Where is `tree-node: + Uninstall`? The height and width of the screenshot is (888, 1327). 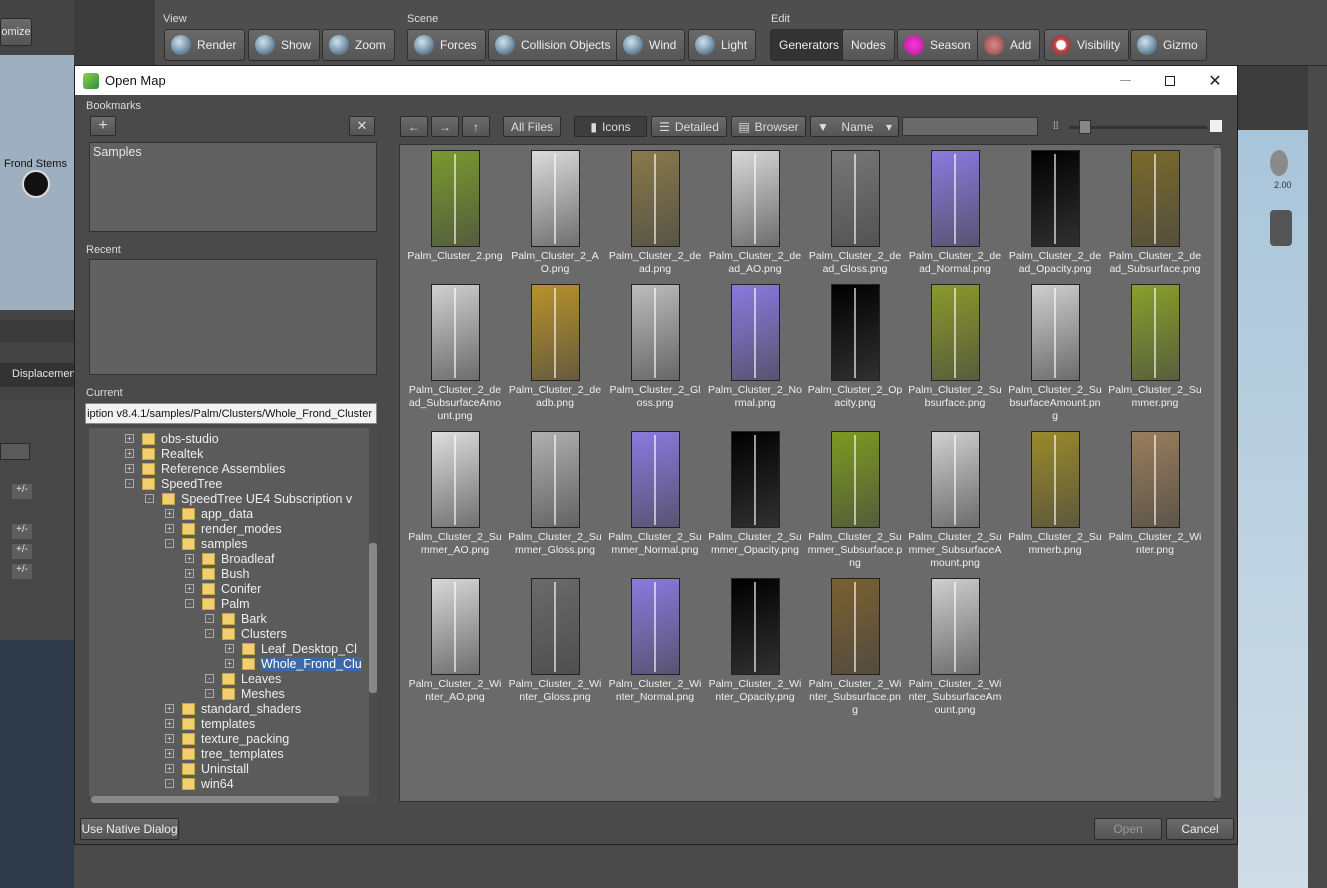
tree-node: + Uninstall is located at coordinates (207, 768).